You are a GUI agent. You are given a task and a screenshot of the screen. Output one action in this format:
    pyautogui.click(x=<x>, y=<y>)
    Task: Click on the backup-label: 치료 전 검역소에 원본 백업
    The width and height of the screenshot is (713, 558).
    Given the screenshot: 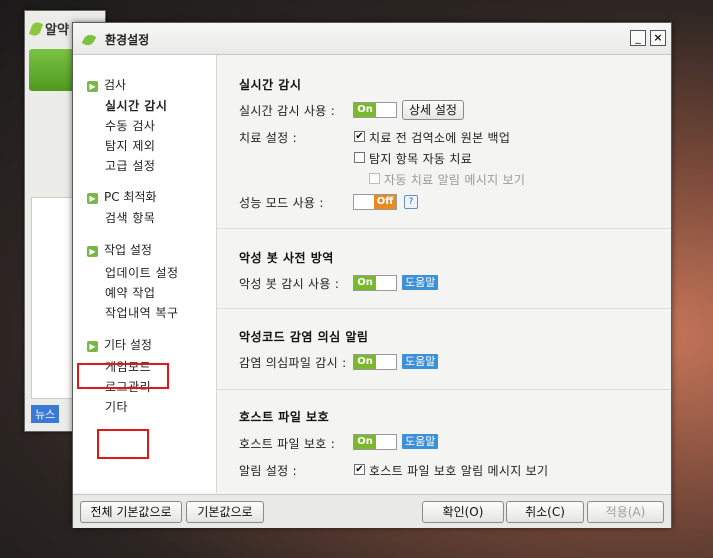 What is the action you would take?
    pyautogui.click(x=440, y=138)
    